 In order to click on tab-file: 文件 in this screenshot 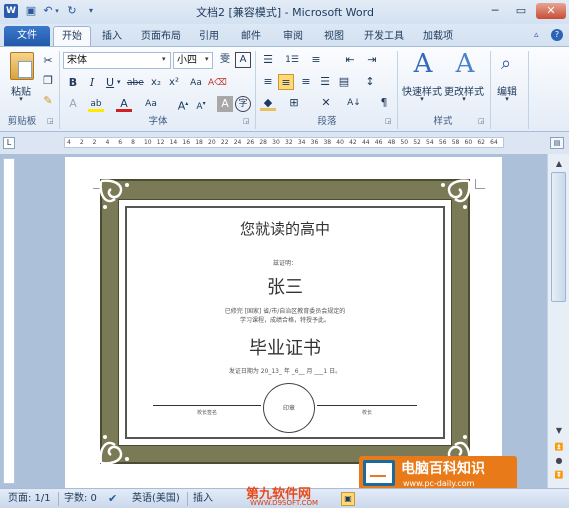, I will do `click(27, 36)`.